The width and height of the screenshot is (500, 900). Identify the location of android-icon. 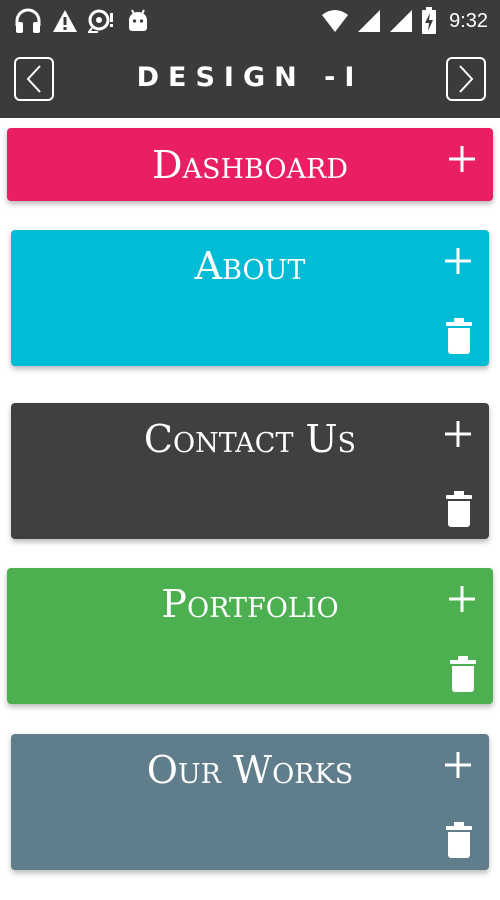
(138, 20).